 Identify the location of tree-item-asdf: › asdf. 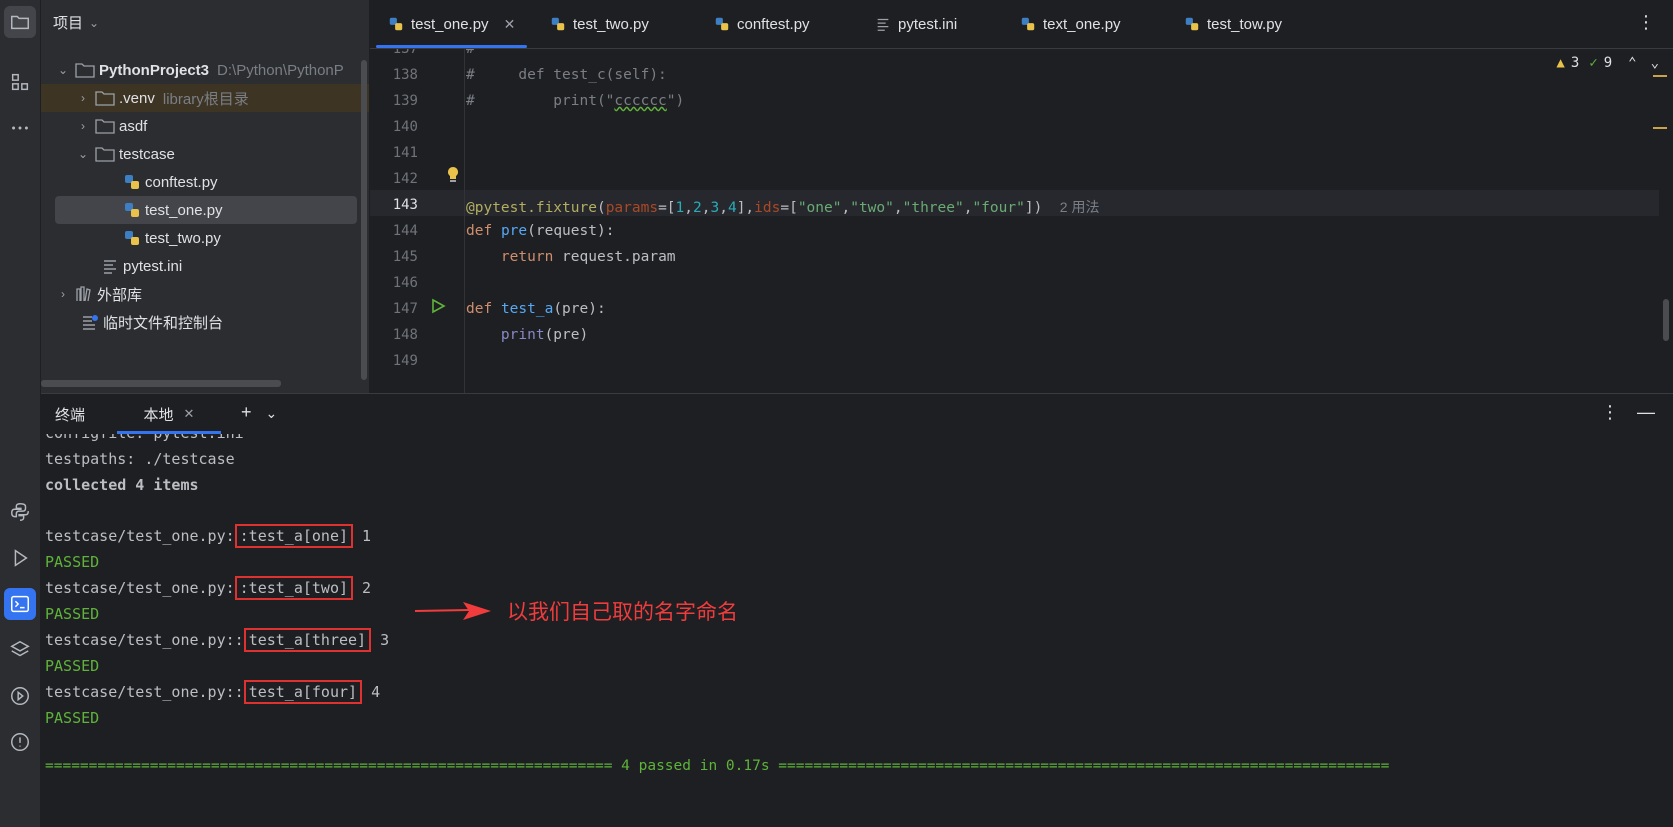
(205, 126).